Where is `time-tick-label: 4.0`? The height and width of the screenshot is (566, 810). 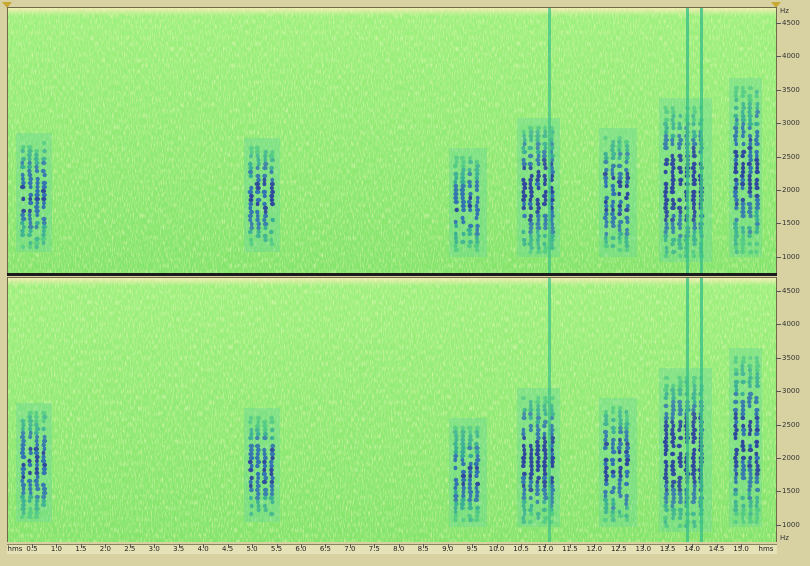
time-tick-label: 4.0 is located at coordinates (203, 549).